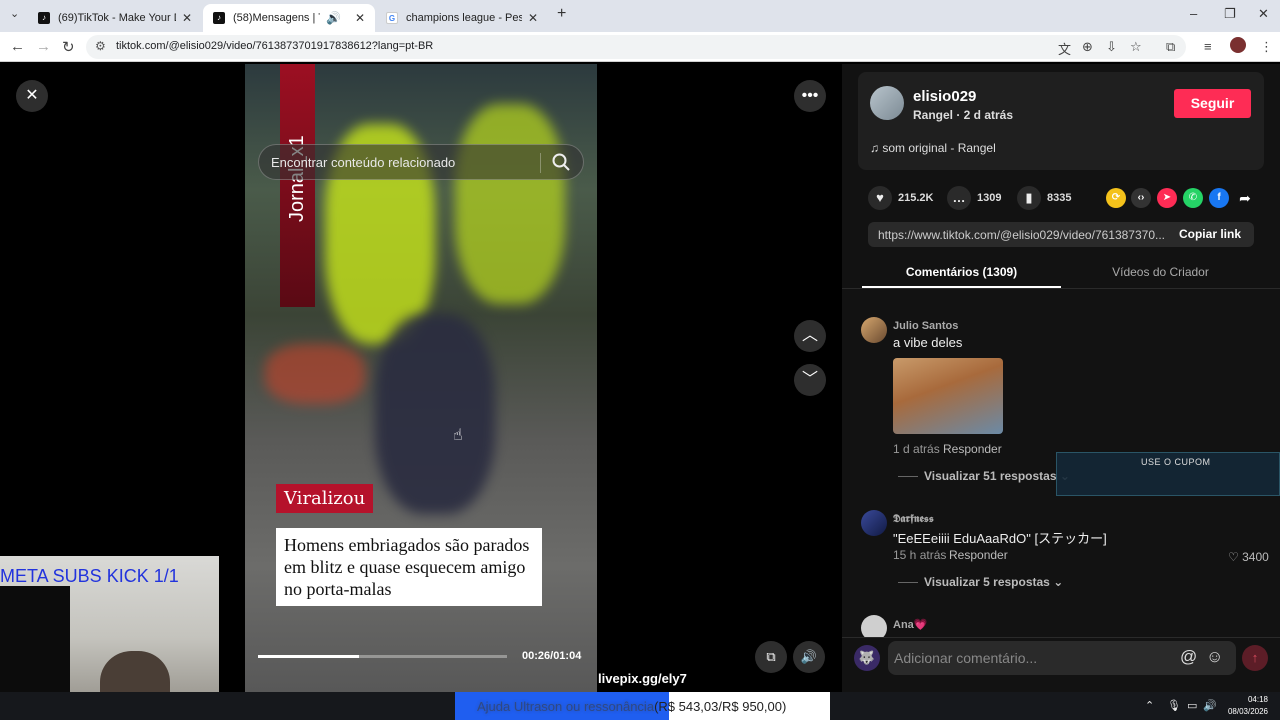 This screenshot has height=720, width=1280. I want to click on view-replies-button: Visualizar 51 respostas ⌄, so click(984, 476).